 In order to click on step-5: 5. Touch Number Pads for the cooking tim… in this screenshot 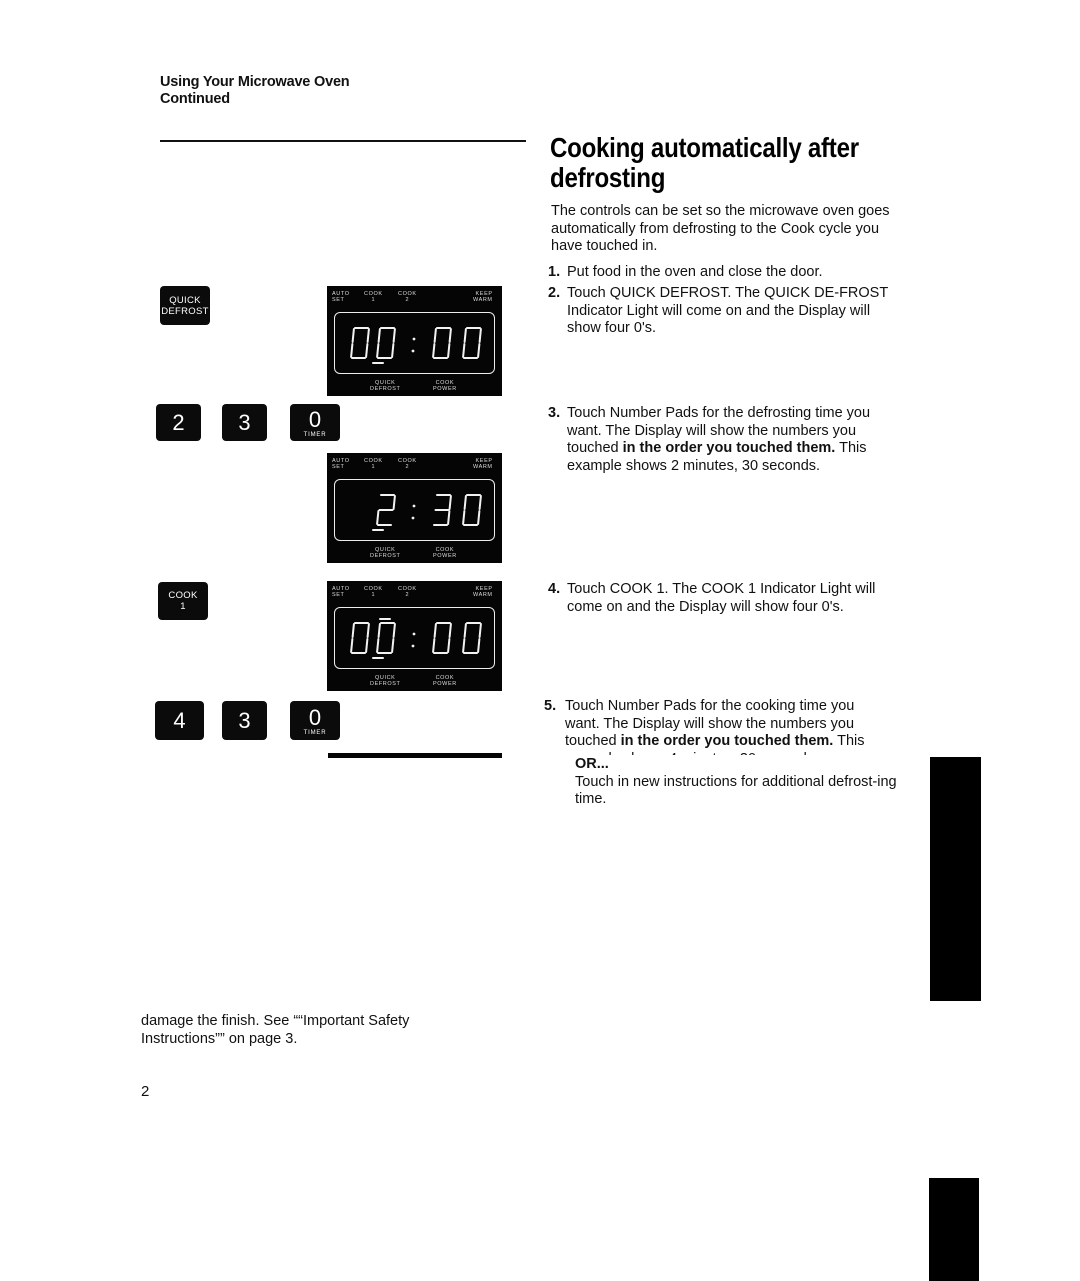, I will do `click(716, 726)`.